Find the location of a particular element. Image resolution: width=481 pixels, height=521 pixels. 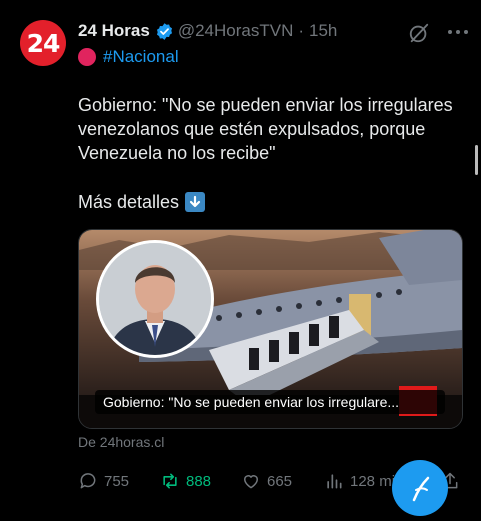

hashtag-line: #Nacional is located at coordinates (128, 57).